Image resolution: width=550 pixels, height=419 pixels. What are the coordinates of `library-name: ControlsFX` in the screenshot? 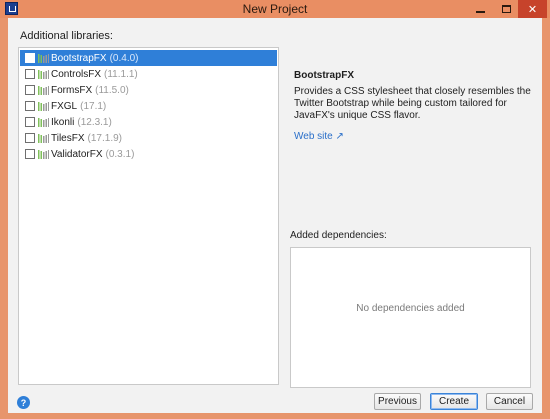 It's located at (76, 74).